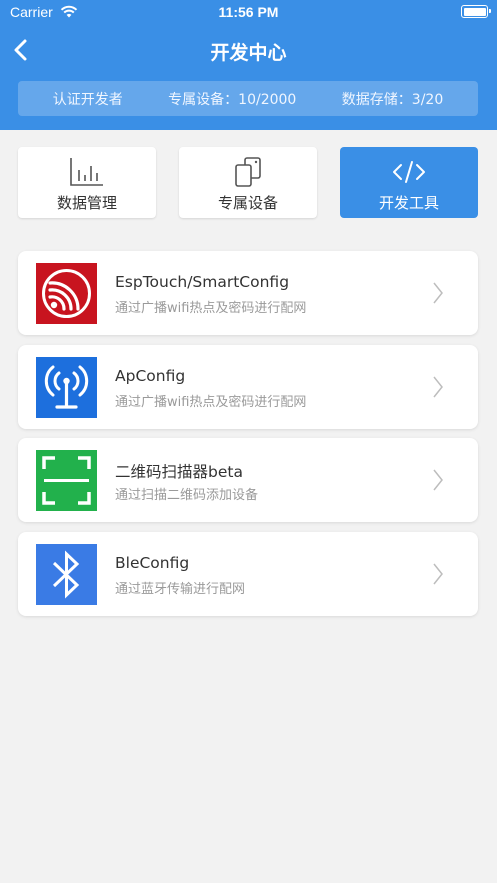  Describe the element at coordinates (476, 11) in the screenshot. I see `battery-icon` at that location.